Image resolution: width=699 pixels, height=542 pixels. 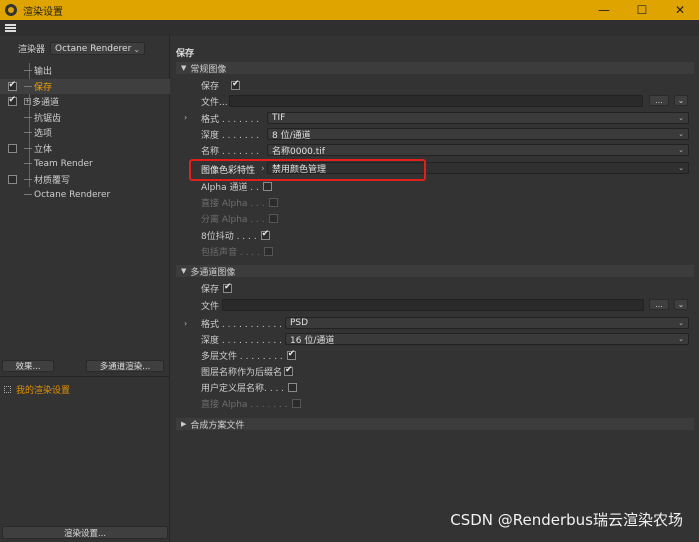 I want to click on tree-item-label: 保存, so click(x=43, y=87).